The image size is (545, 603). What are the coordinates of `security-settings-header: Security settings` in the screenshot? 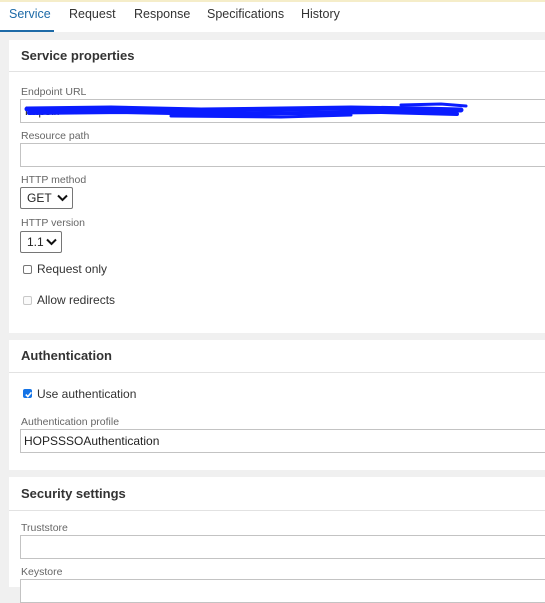 It's located at (277, 494).